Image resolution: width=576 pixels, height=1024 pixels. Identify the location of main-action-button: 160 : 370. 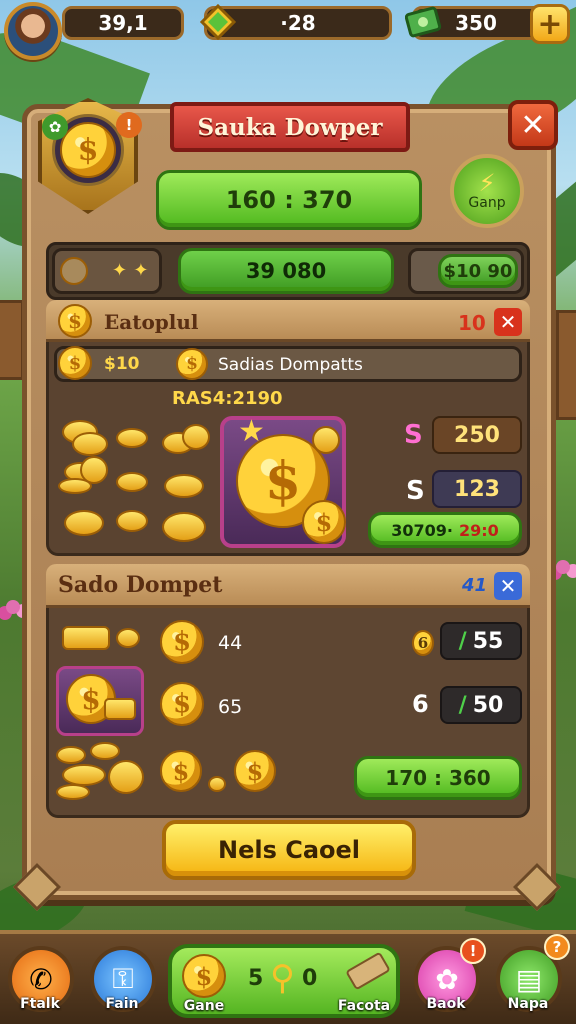
(289, 200).